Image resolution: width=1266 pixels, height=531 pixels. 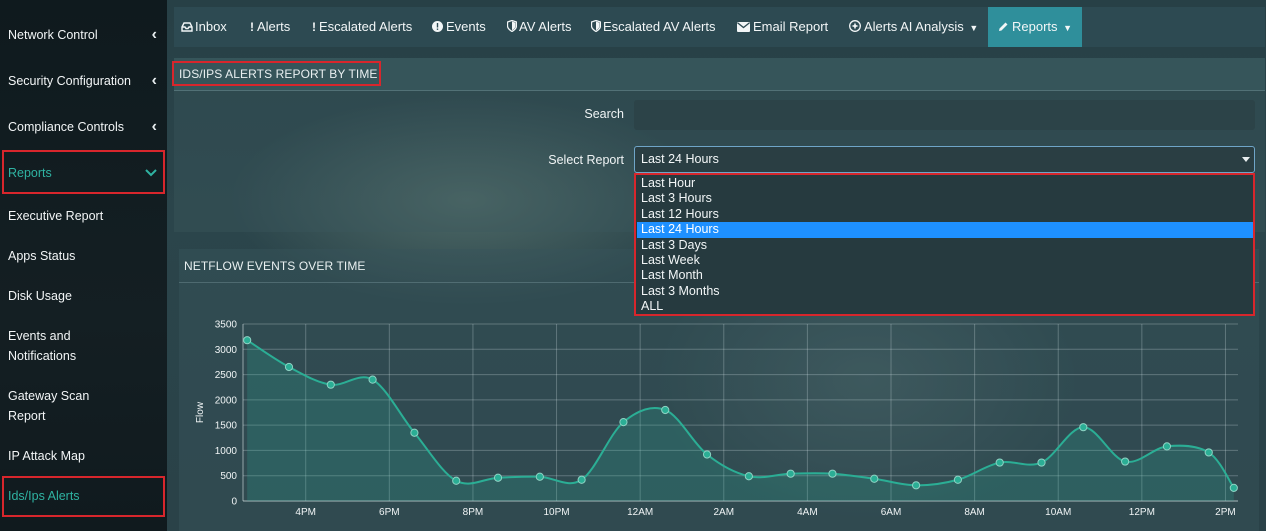 What do you see at coordinates (274, 26) in the screenshot?
I see `nav-label: Alerts` at bounding box center [274, 26].